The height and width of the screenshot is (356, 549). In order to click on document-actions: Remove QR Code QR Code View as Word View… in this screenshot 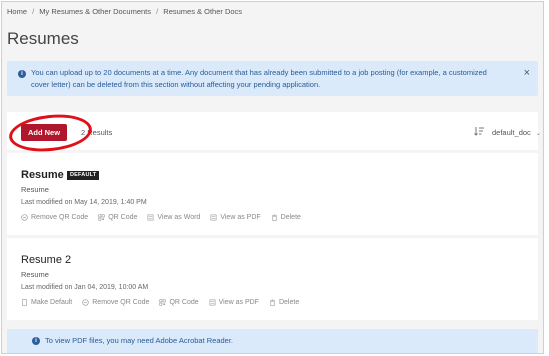, I will do `click(161, 217)`.